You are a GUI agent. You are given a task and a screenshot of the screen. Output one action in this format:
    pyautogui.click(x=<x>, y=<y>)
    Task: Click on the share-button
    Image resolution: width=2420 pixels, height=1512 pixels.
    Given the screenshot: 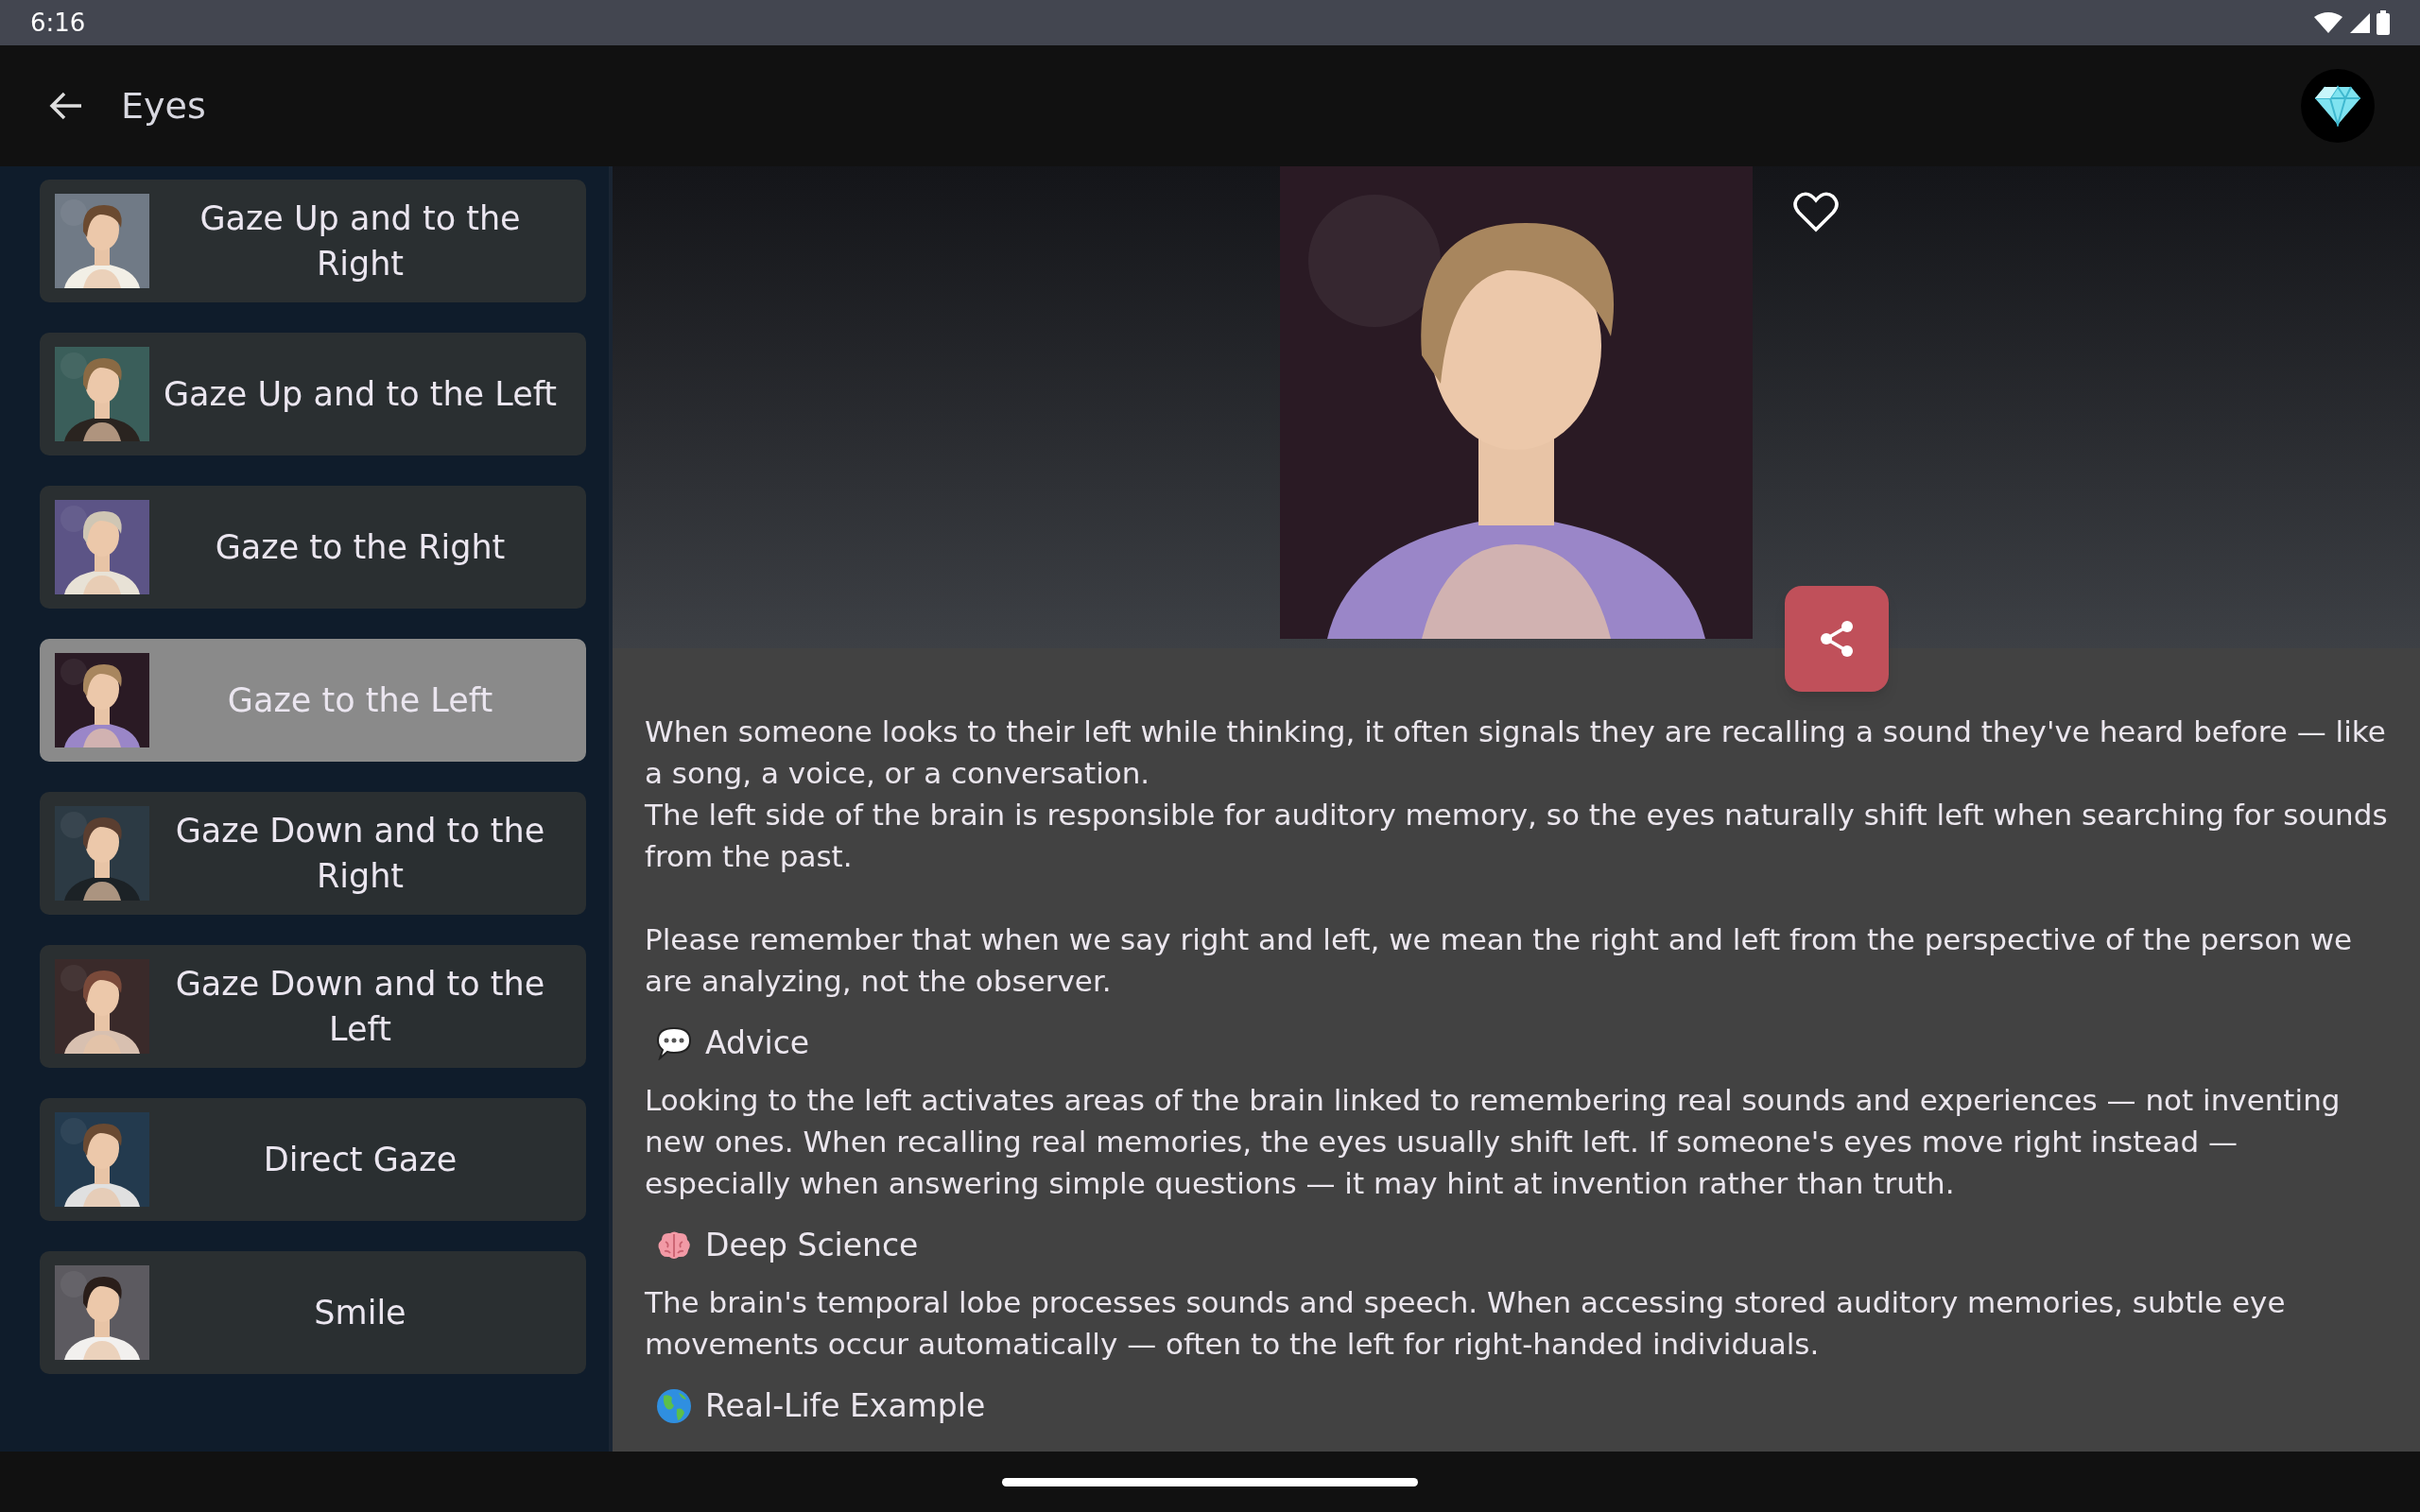 What is the action you would take?
    pyautogui.click(x=1837, y=639)
    